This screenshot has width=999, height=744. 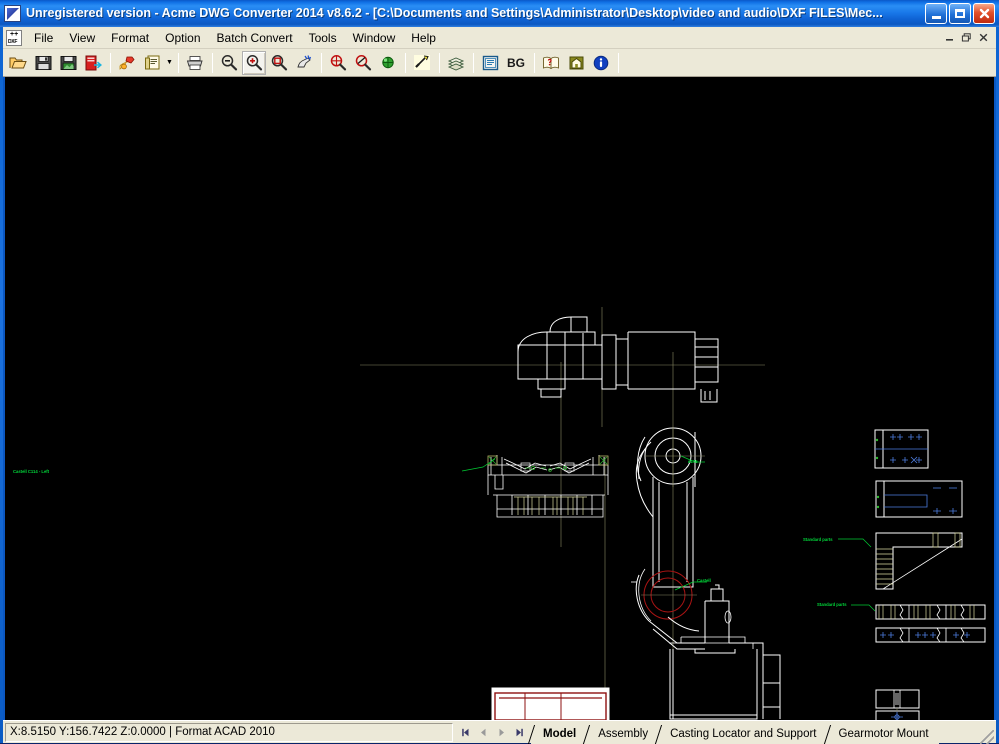 I want to click on zoom-window-icon, so click(x=279, y=63).